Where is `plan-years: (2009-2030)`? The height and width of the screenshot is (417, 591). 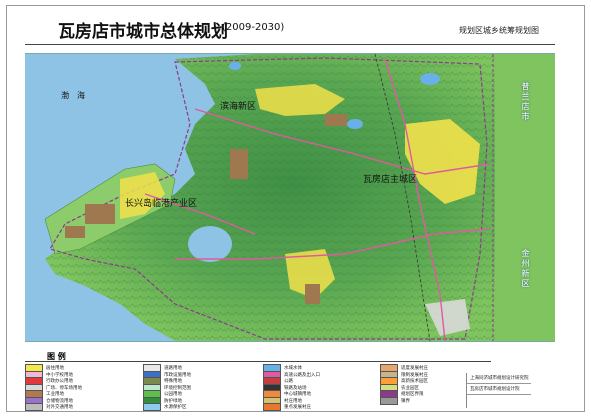
plan-years: (2009-2030) is located at coordinates (253, 27).